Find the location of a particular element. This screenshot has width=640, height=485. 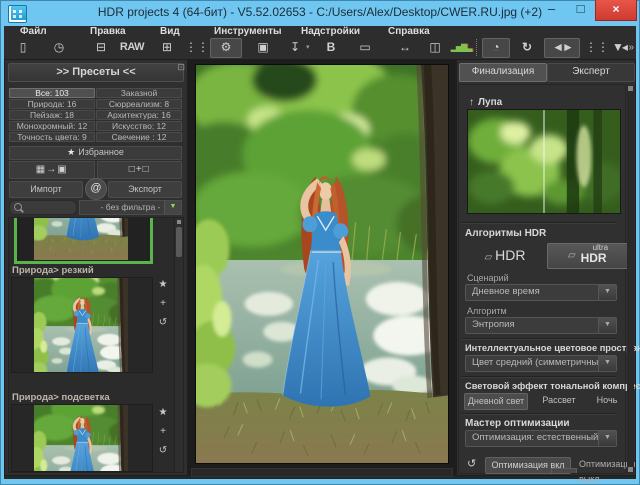

new-file-icon: ▯ is located at coordinates (23, 47).